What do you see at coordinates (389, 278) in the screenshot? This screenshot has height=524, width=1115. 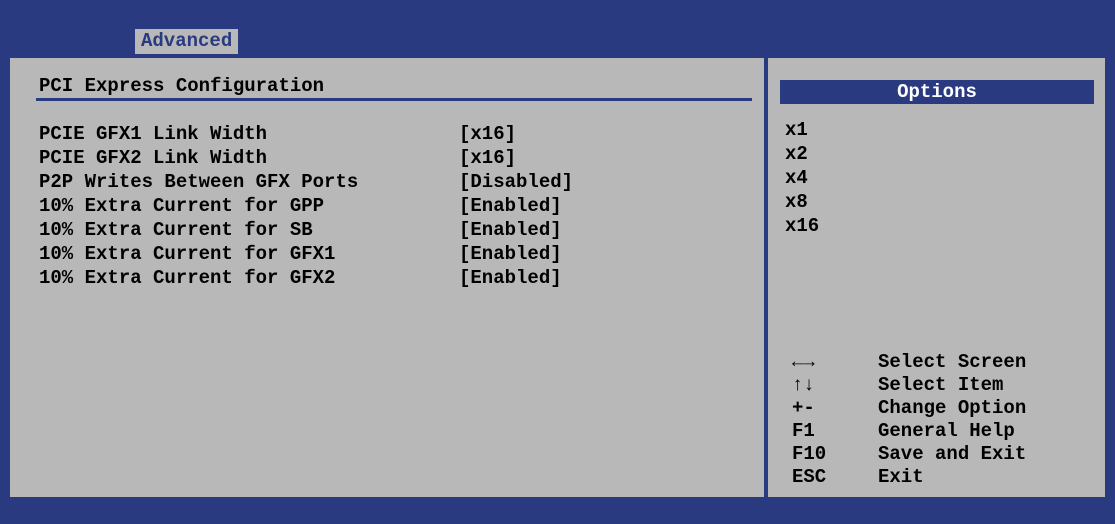 I see `setting-row-extra-current-gfx2: 10% Extra Current for GFX2 [Enabled]` at bounding box center [389, 278].